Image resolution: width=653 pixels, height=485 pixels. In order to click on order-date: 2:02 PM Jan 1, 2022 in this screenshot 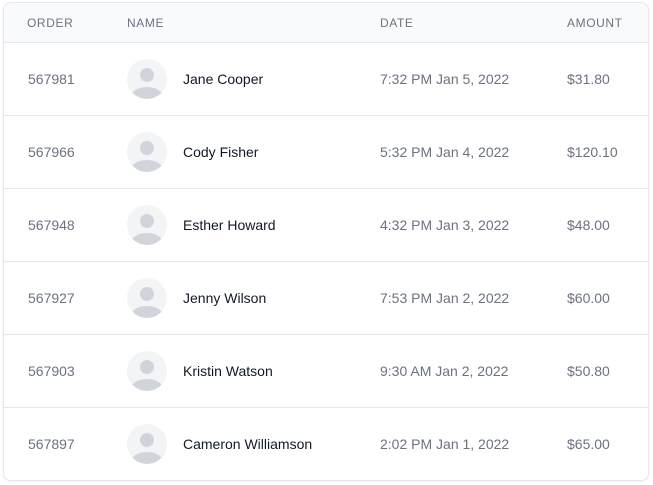, I will do `click(445, 444)`.